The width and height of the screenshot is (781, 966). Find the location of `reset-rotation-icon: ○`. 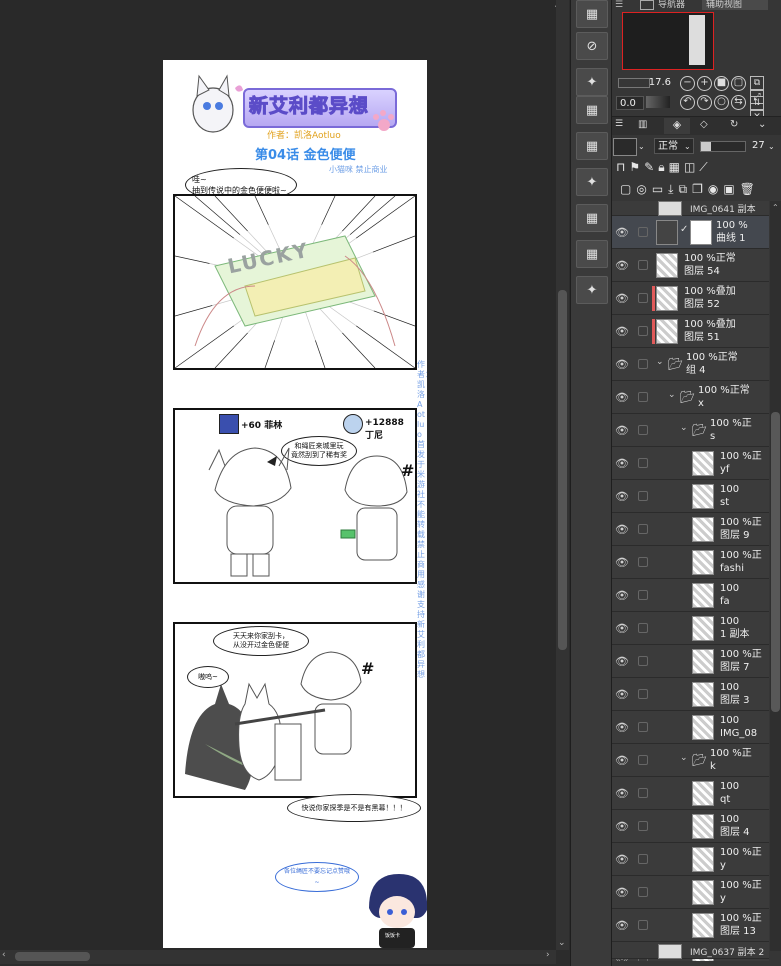

reset-rotation-icon: ○ is located at coordinates (721, 102).